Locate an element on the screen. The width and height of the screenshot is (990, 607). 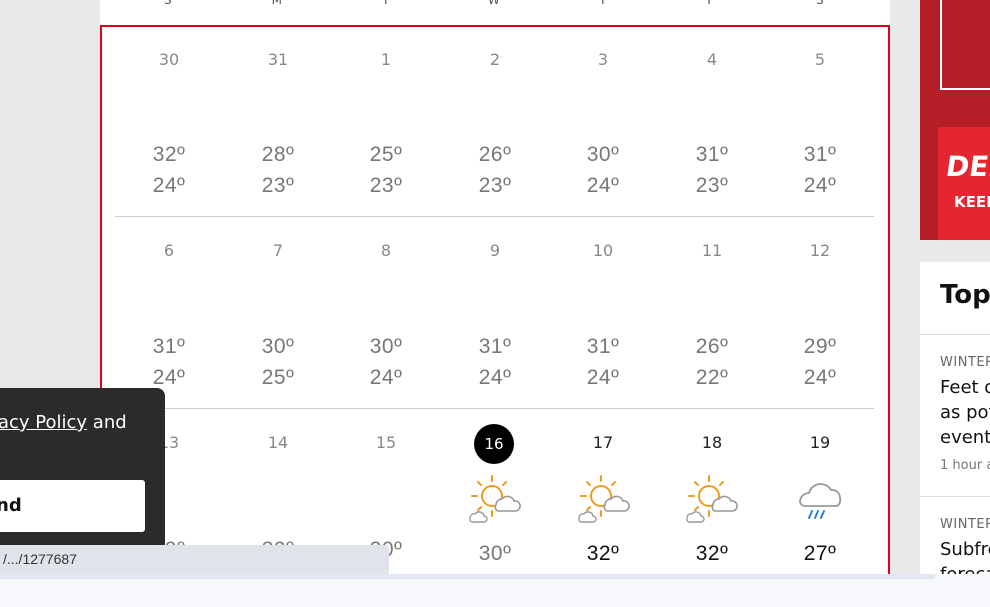
rain-cloud-icon is located at coordinates (820, 501).